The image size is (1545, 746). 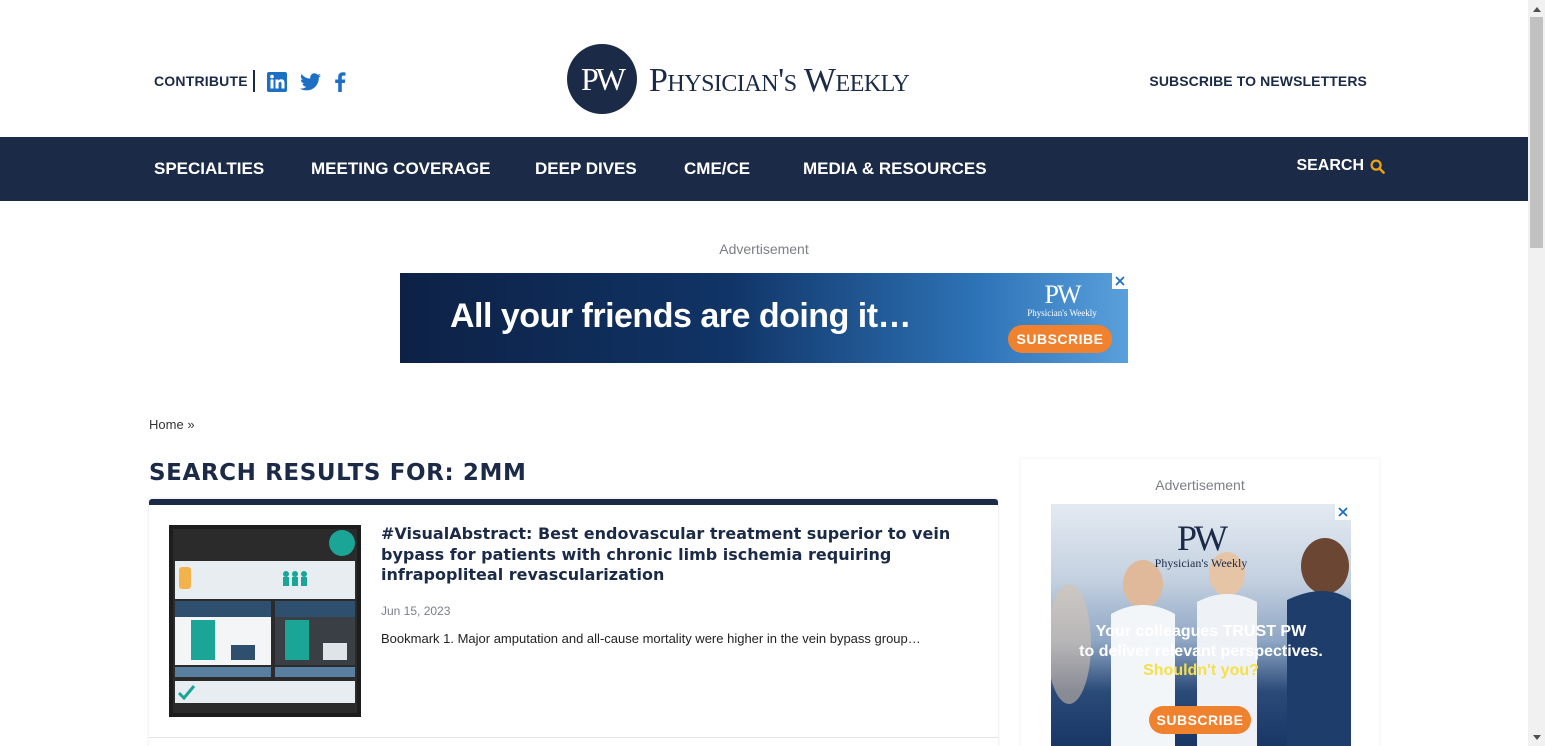 What do you see at coordinates (1536, 373) in the screenshot?
I see `page-scrollbar` at bounding box center [1536, 373].